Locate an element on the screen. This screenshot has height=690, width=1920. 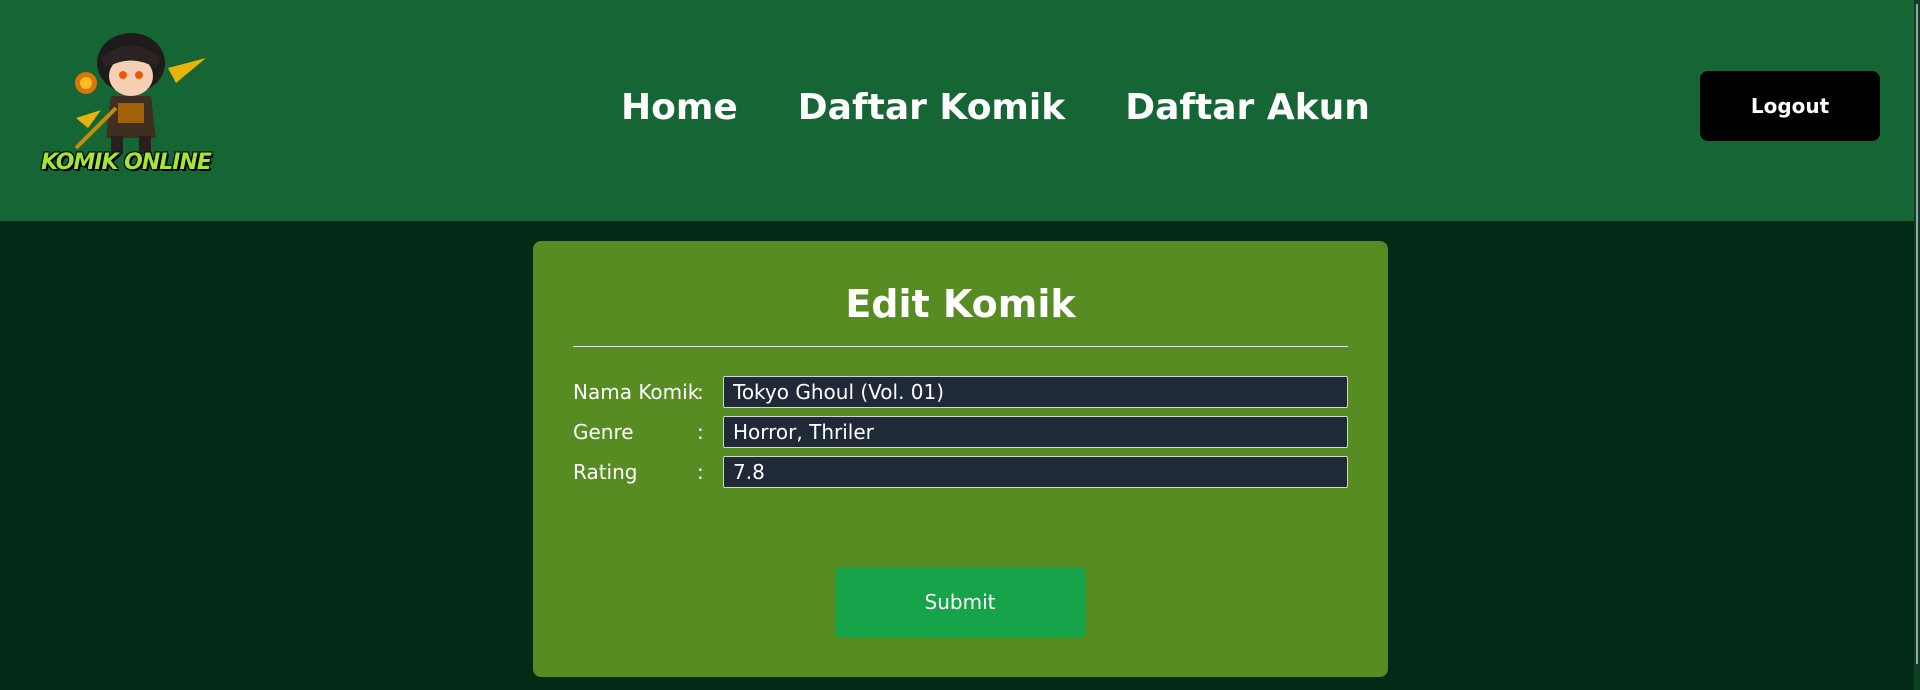
genre-input is located at coordinates (1035, 432).